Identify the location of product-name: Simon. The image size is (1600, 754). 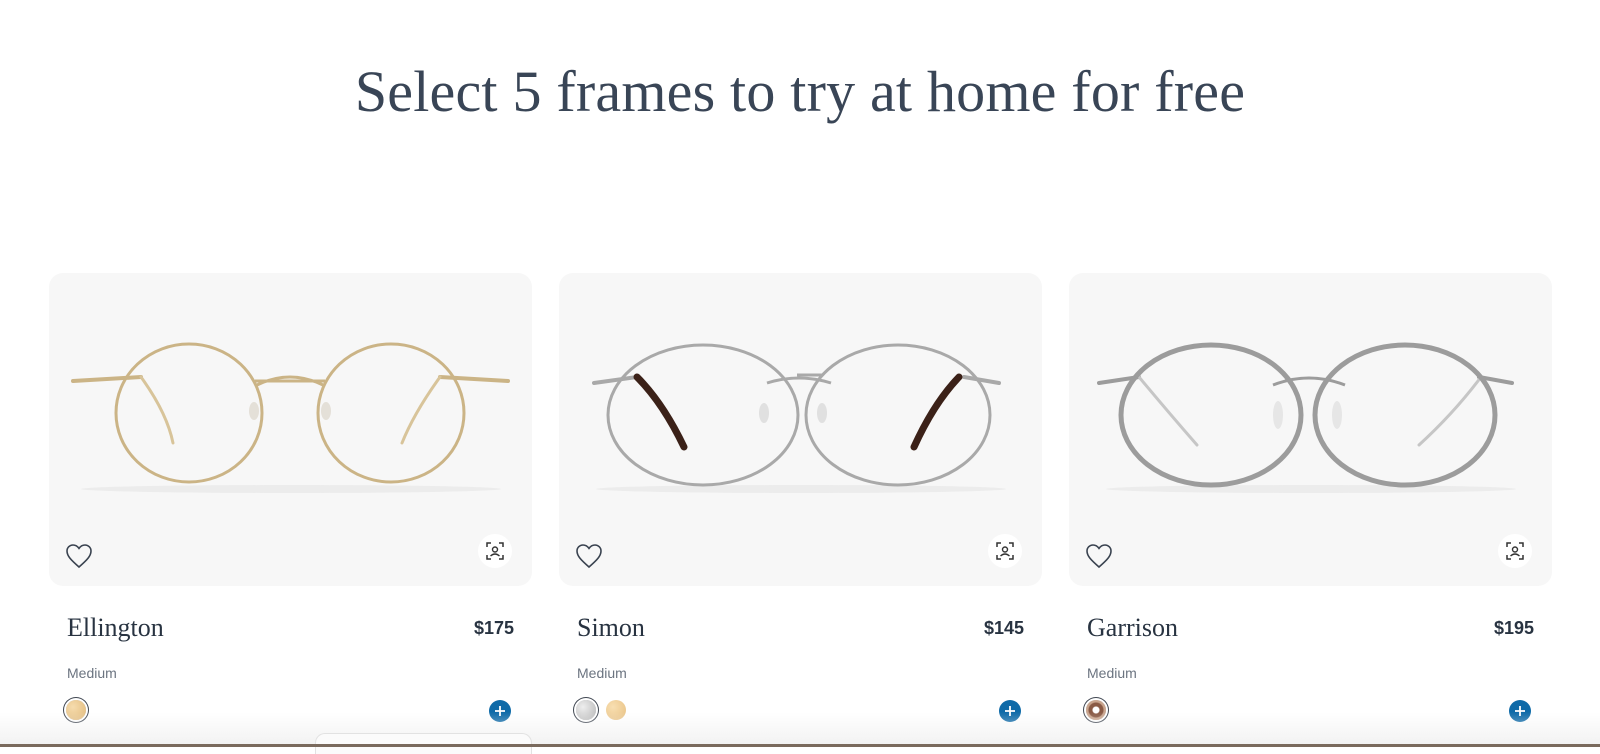
(611, 628).